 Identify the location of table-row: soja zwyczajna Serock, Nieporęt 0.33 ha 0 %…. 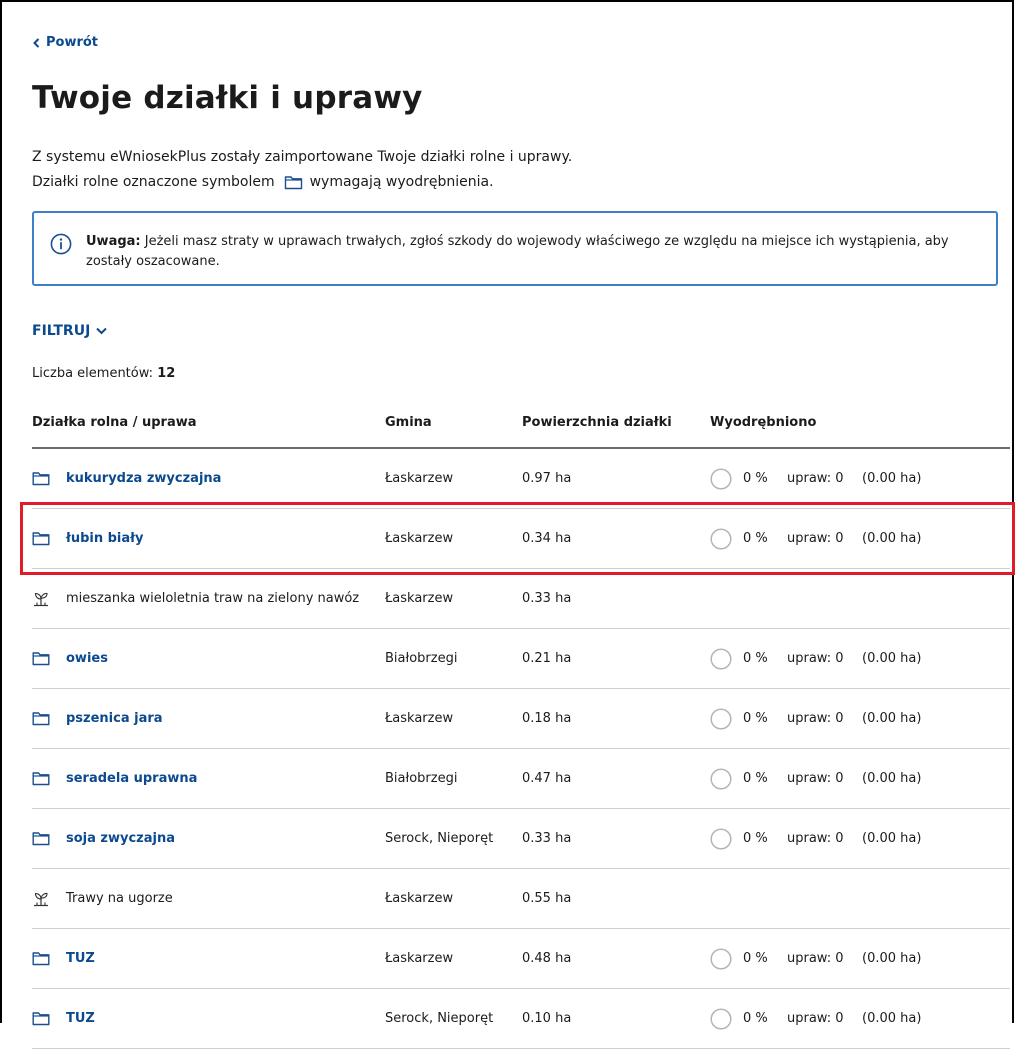
(521, 839).